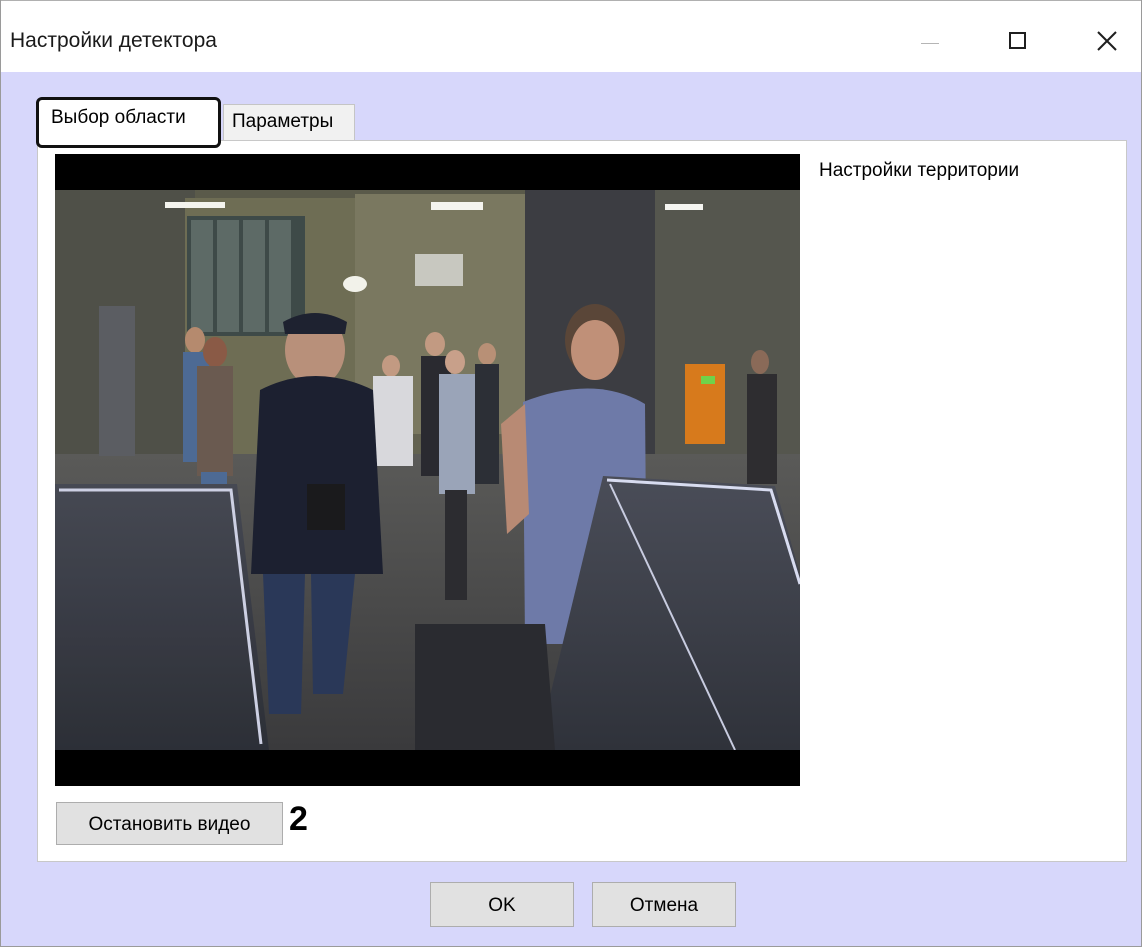 The image size is (1142, 947). I want to click on cancel-button: Отмена, so click(664, 904).